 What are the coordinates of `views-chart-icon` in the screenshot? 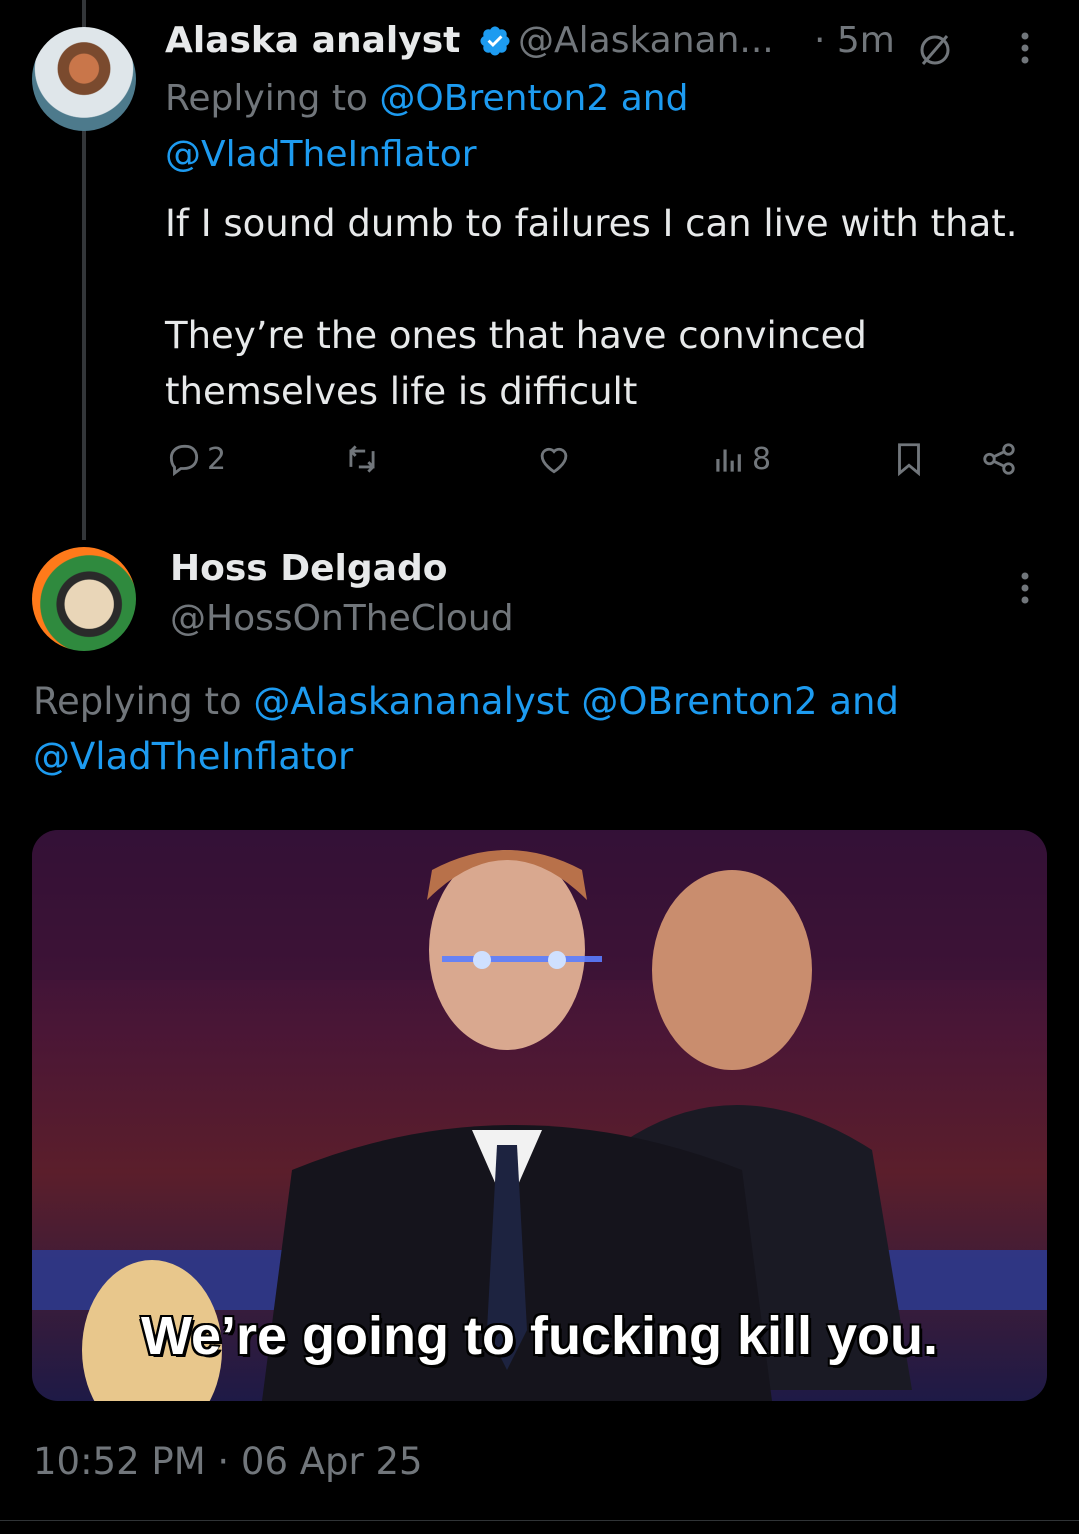 It's located at (728, 460).